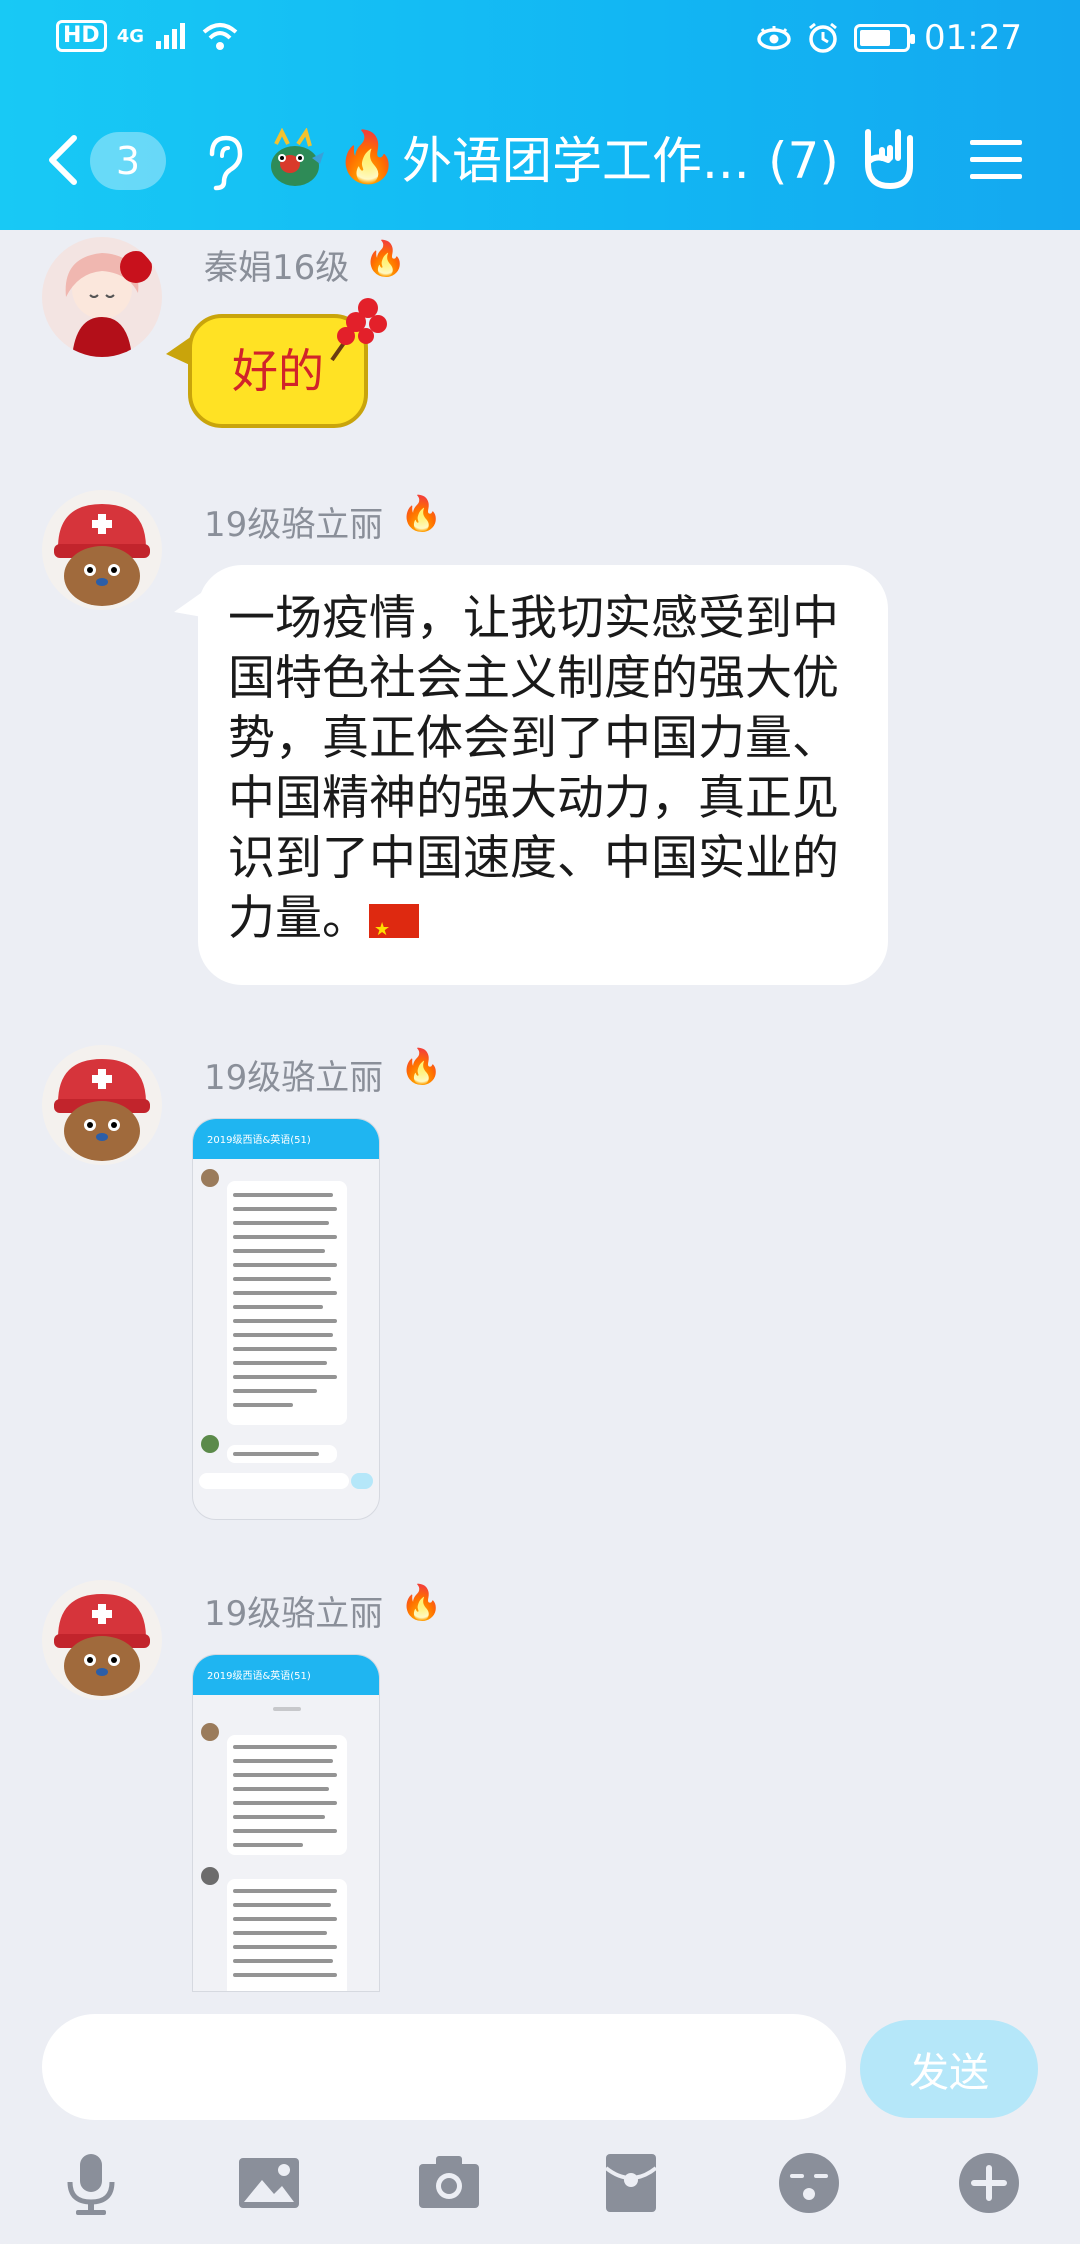  What do you see at coordinates (220, 36) in the screenshot?
I see `wifi-icon` at bounding box center [220, 36].